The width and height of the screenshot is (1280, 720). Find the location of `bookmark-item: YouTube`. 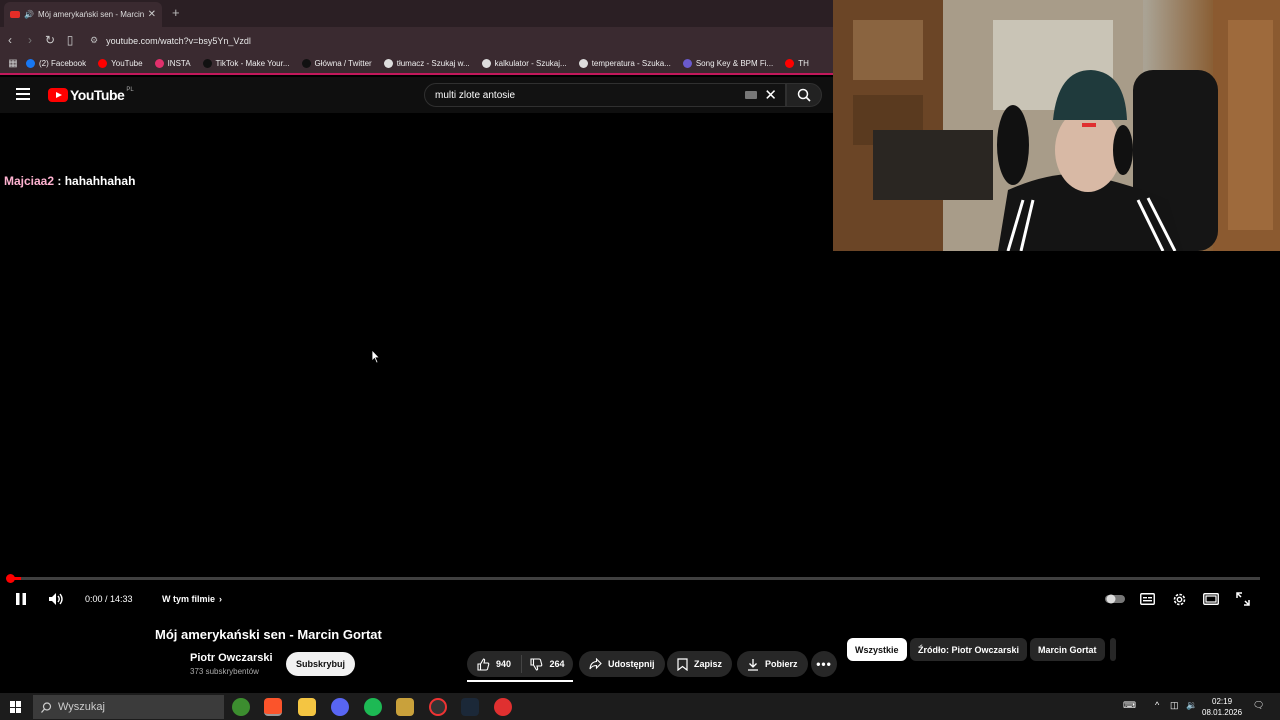

bookmark-item: YouTube is located at coordinates (120, 63).